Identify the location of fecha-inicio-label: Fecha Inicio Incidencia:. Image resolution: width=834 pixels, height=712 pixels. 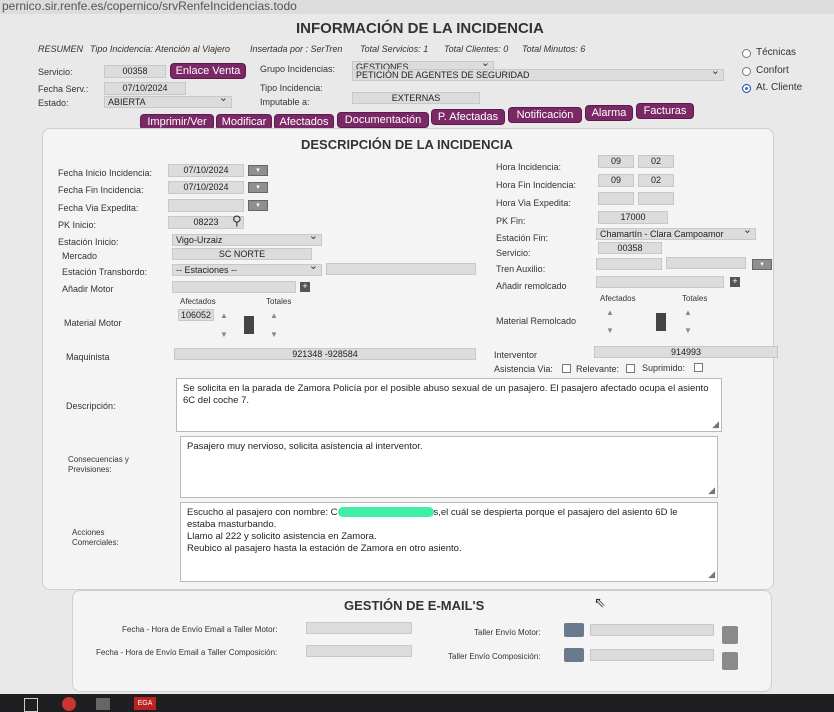
(105, 173).